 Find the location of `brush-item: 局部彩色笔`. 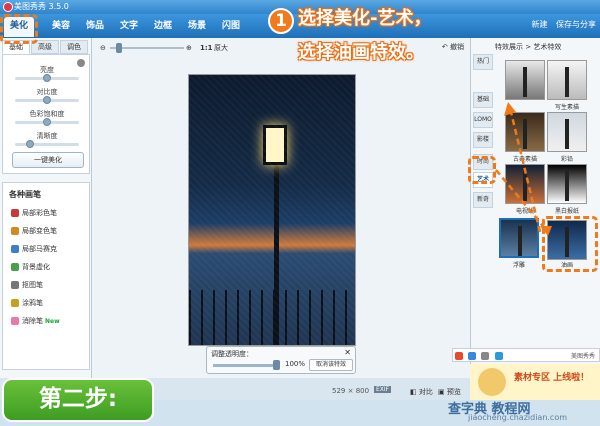

brush-item: 局部彩色笔 is located at coordinates (34, 213).